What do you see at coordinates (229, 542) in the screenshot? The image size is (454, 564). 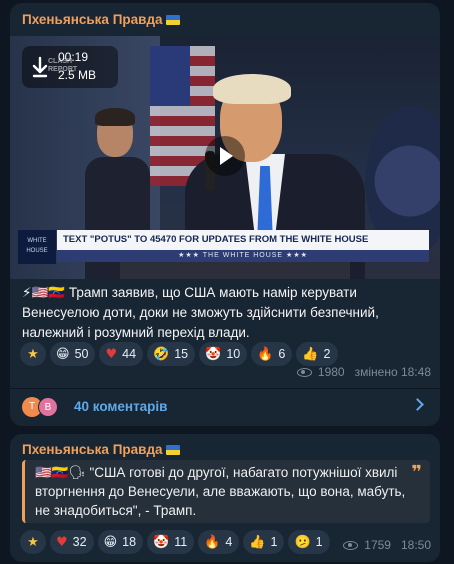 I see `reaction-count: 4` at bounding box center [229, 542].